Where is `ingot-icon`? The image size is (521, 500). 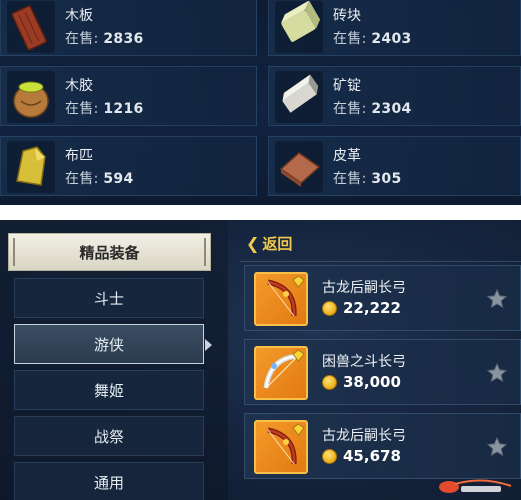 ingot-icon is located at coordinates (299, 97).